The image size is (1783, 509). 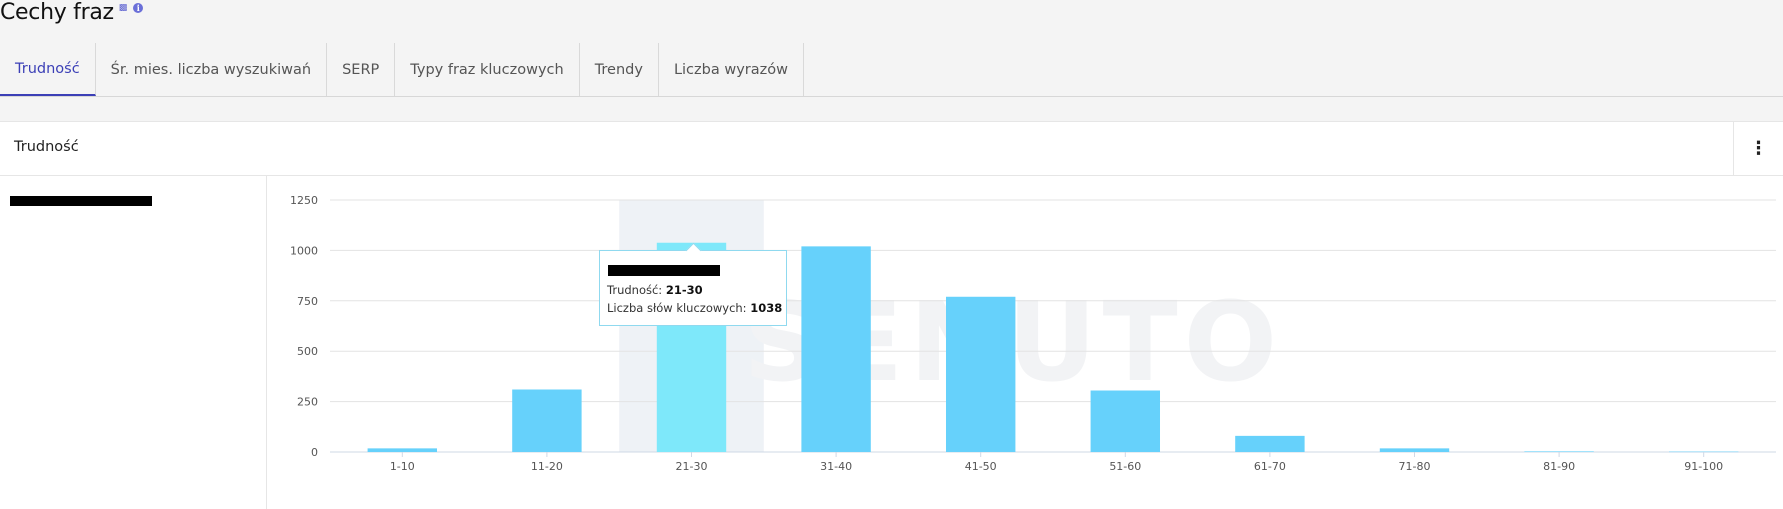 I want to click on x-tick-label: 1-10, so click(x=402, y=466).